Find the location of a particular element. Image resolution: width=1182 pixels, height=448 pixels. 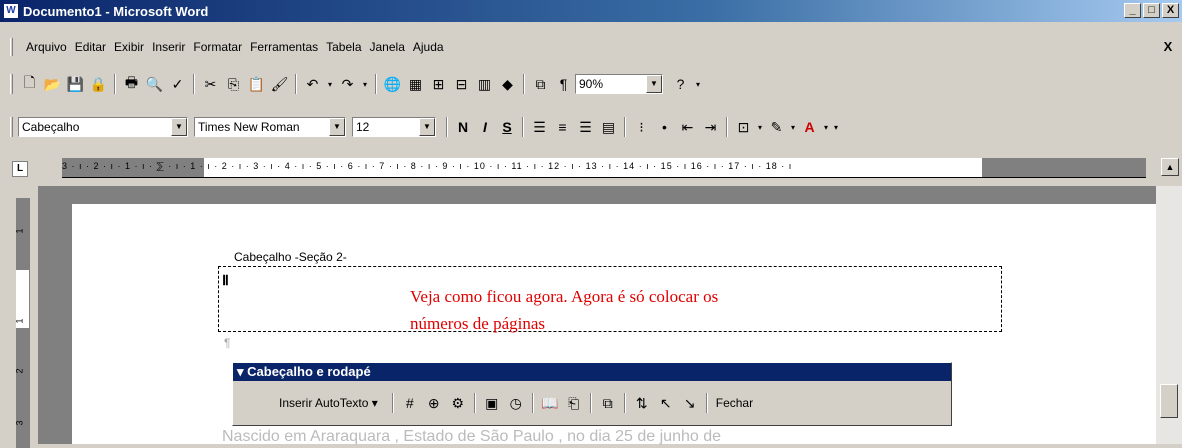

help-icon: ? is located at coordinates (680, 84).